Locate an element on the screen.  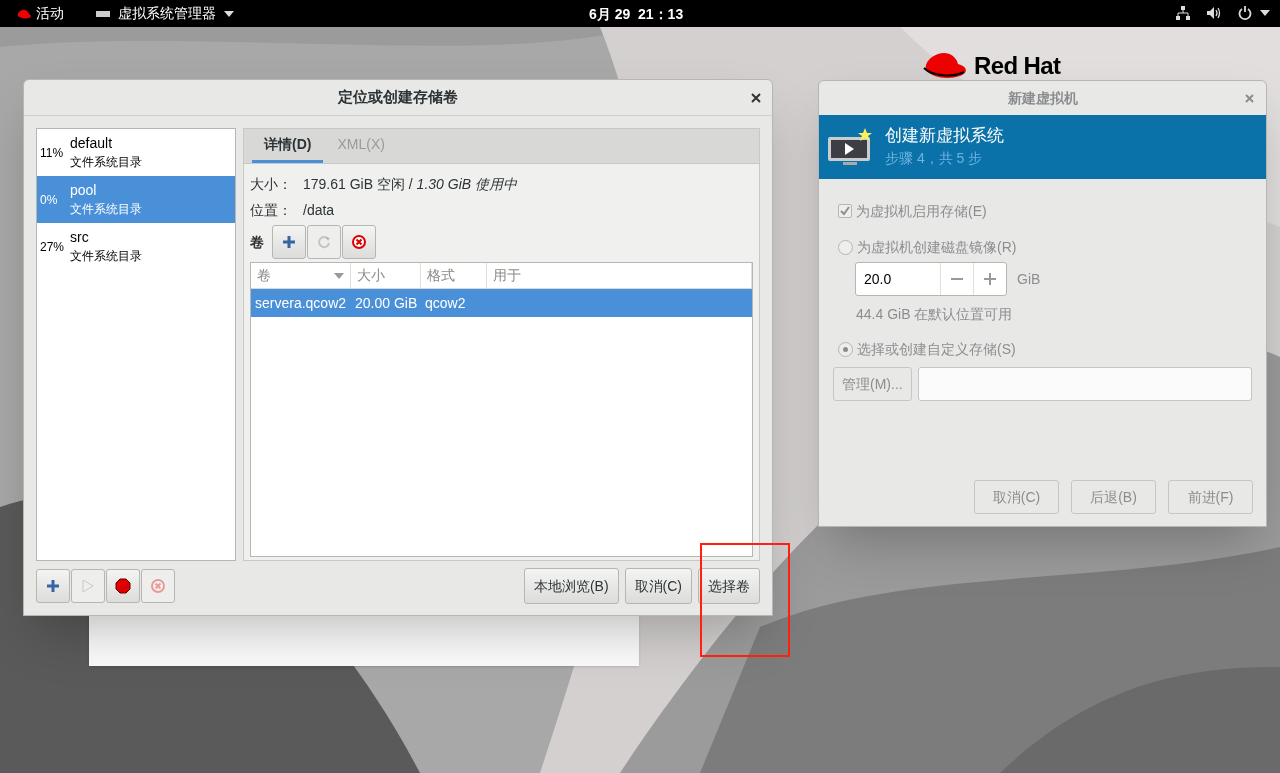
check-icon is located at coordinates (845, 211).